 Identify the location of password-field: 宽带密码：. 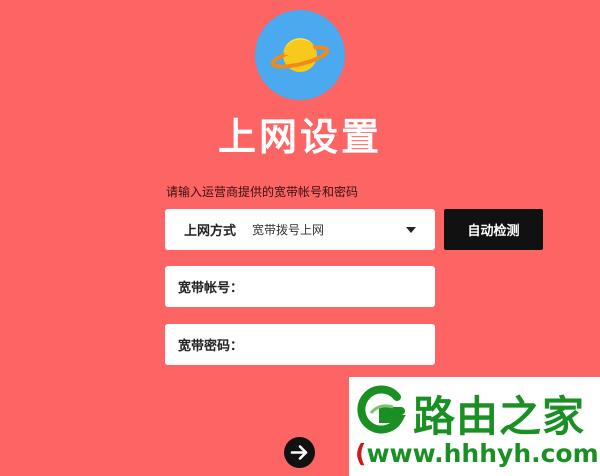
(300, 344).